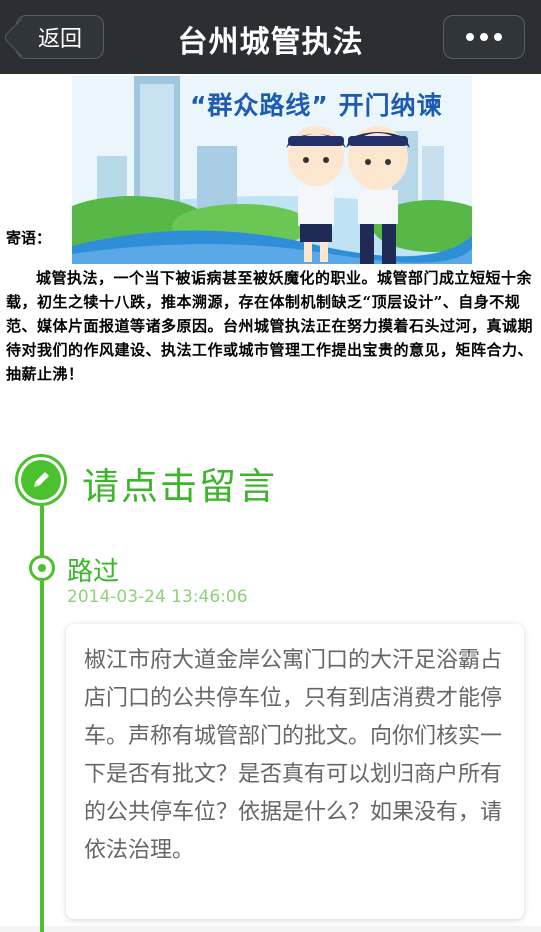 Image resolution: width=541 pixels, height=932 pixels. What do you see at coordinates (59, 39) in the screenshot?
I see `back-button-label: 返回` at bounding box center [59, 39].